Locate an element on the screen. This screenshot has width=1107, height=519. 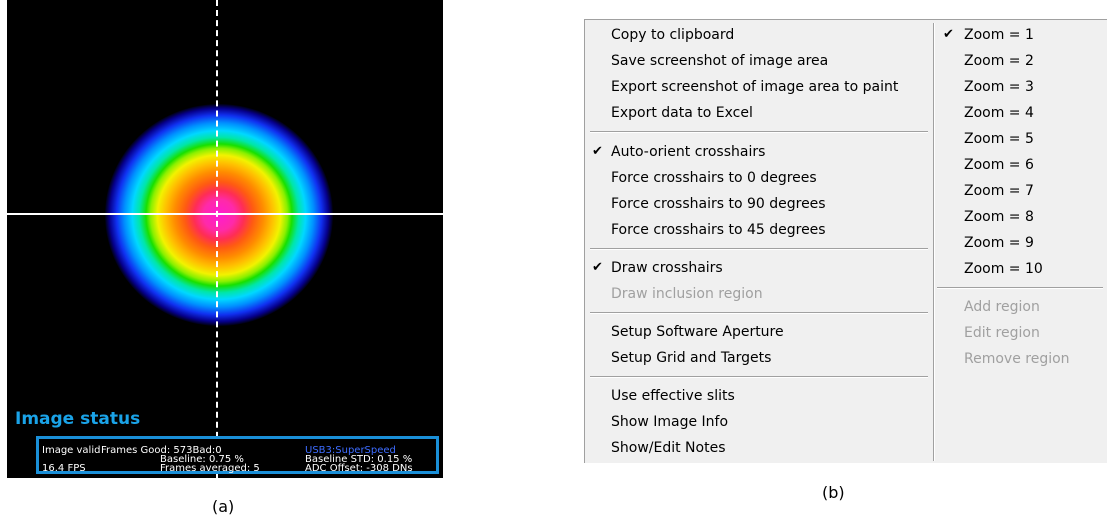
menu-item-zoom-6: Zoom = 6 is located at coordinates (999, 165).